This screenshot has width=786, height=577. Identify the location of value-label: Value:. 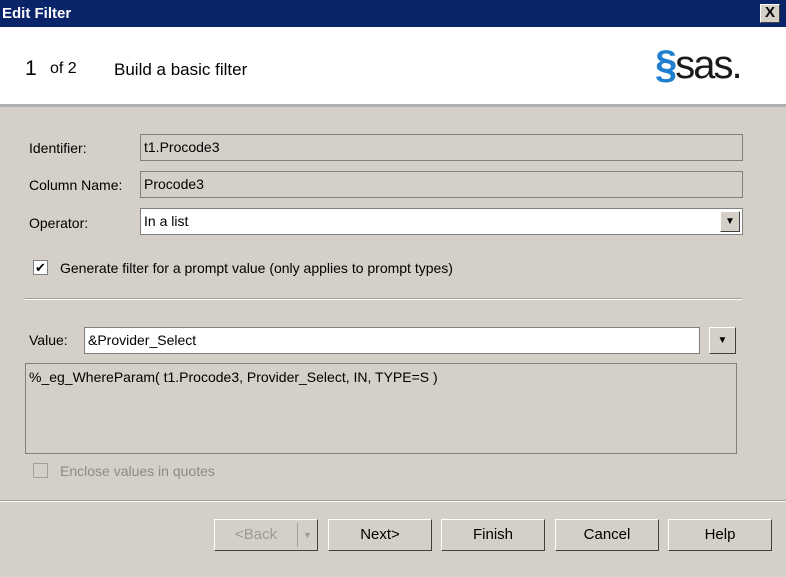
(48, 340).